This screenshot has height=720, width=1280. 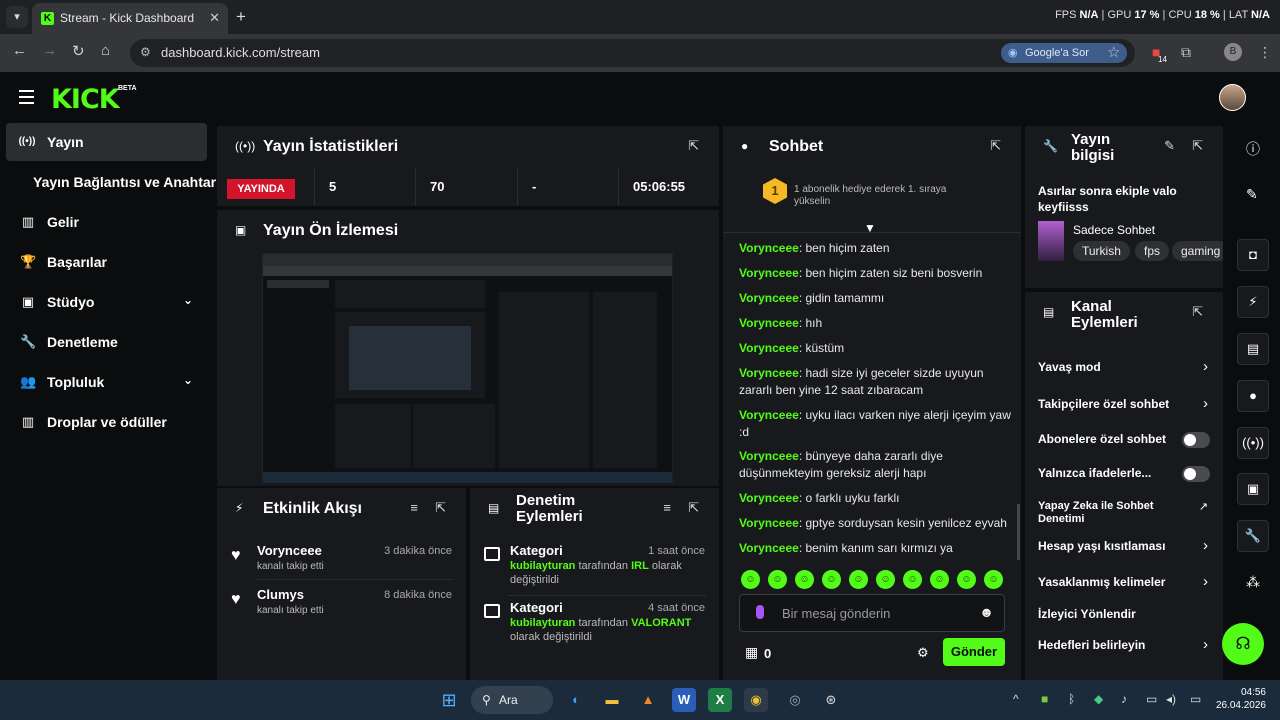 What do you see at coordinates (130, 18) in the screenshot?
I see `browser-tab: K Stream - Kick Dashboard ✕` at bounding box center [130, 18].